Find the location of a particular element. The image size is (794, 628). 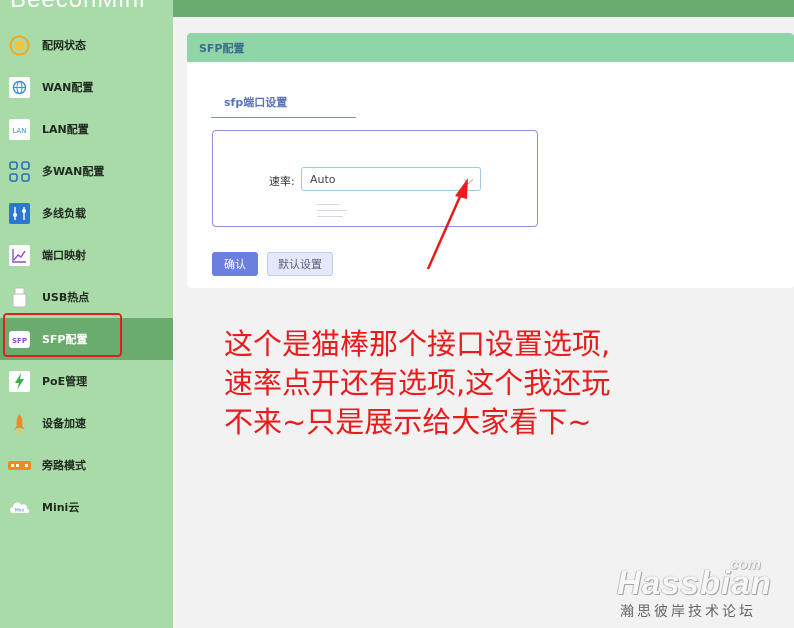

chevron-down-icon is located at coordinates (468, 179).